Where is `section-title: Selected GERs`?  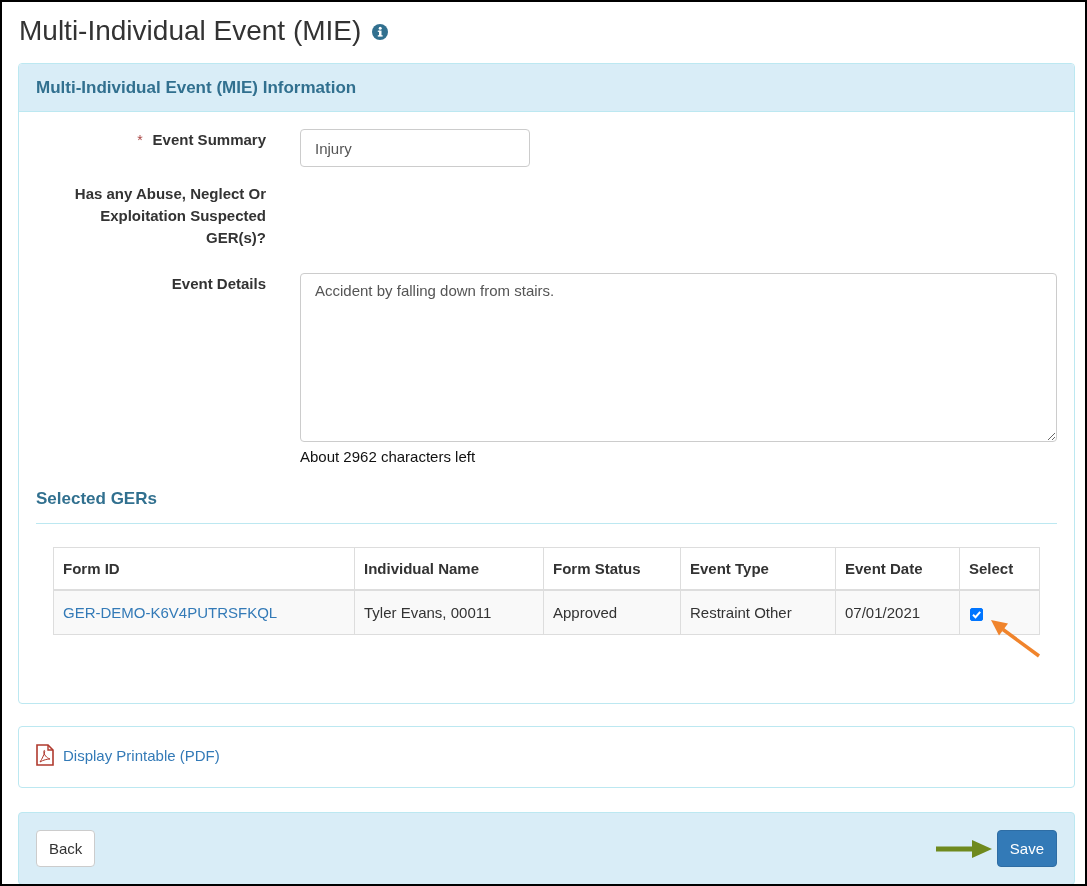 section-title: Selected GERs is located at coordinates (96, 498).